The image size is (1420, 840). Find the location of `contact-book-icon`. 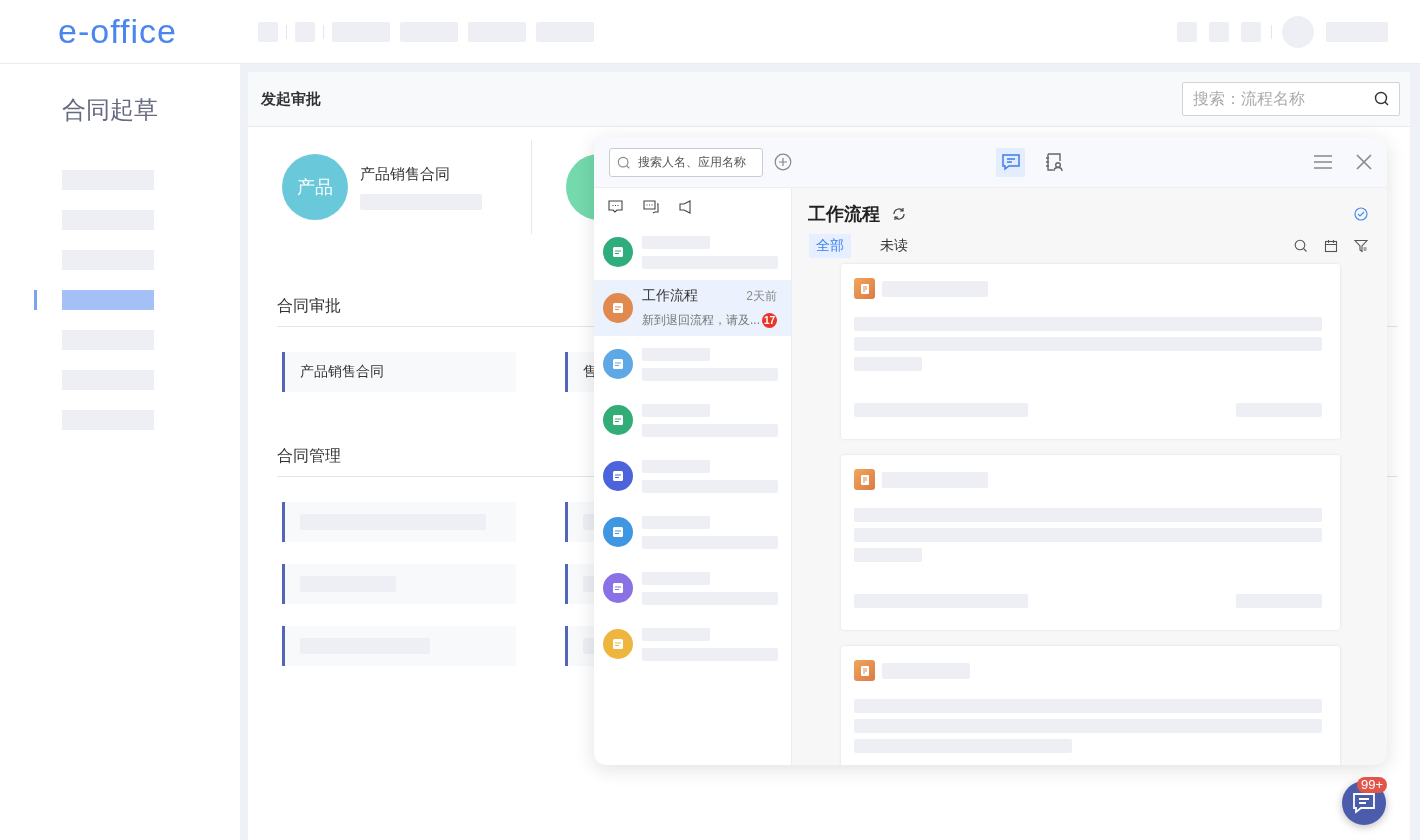

contact-book-icon is located at coordinates (1053, 162).